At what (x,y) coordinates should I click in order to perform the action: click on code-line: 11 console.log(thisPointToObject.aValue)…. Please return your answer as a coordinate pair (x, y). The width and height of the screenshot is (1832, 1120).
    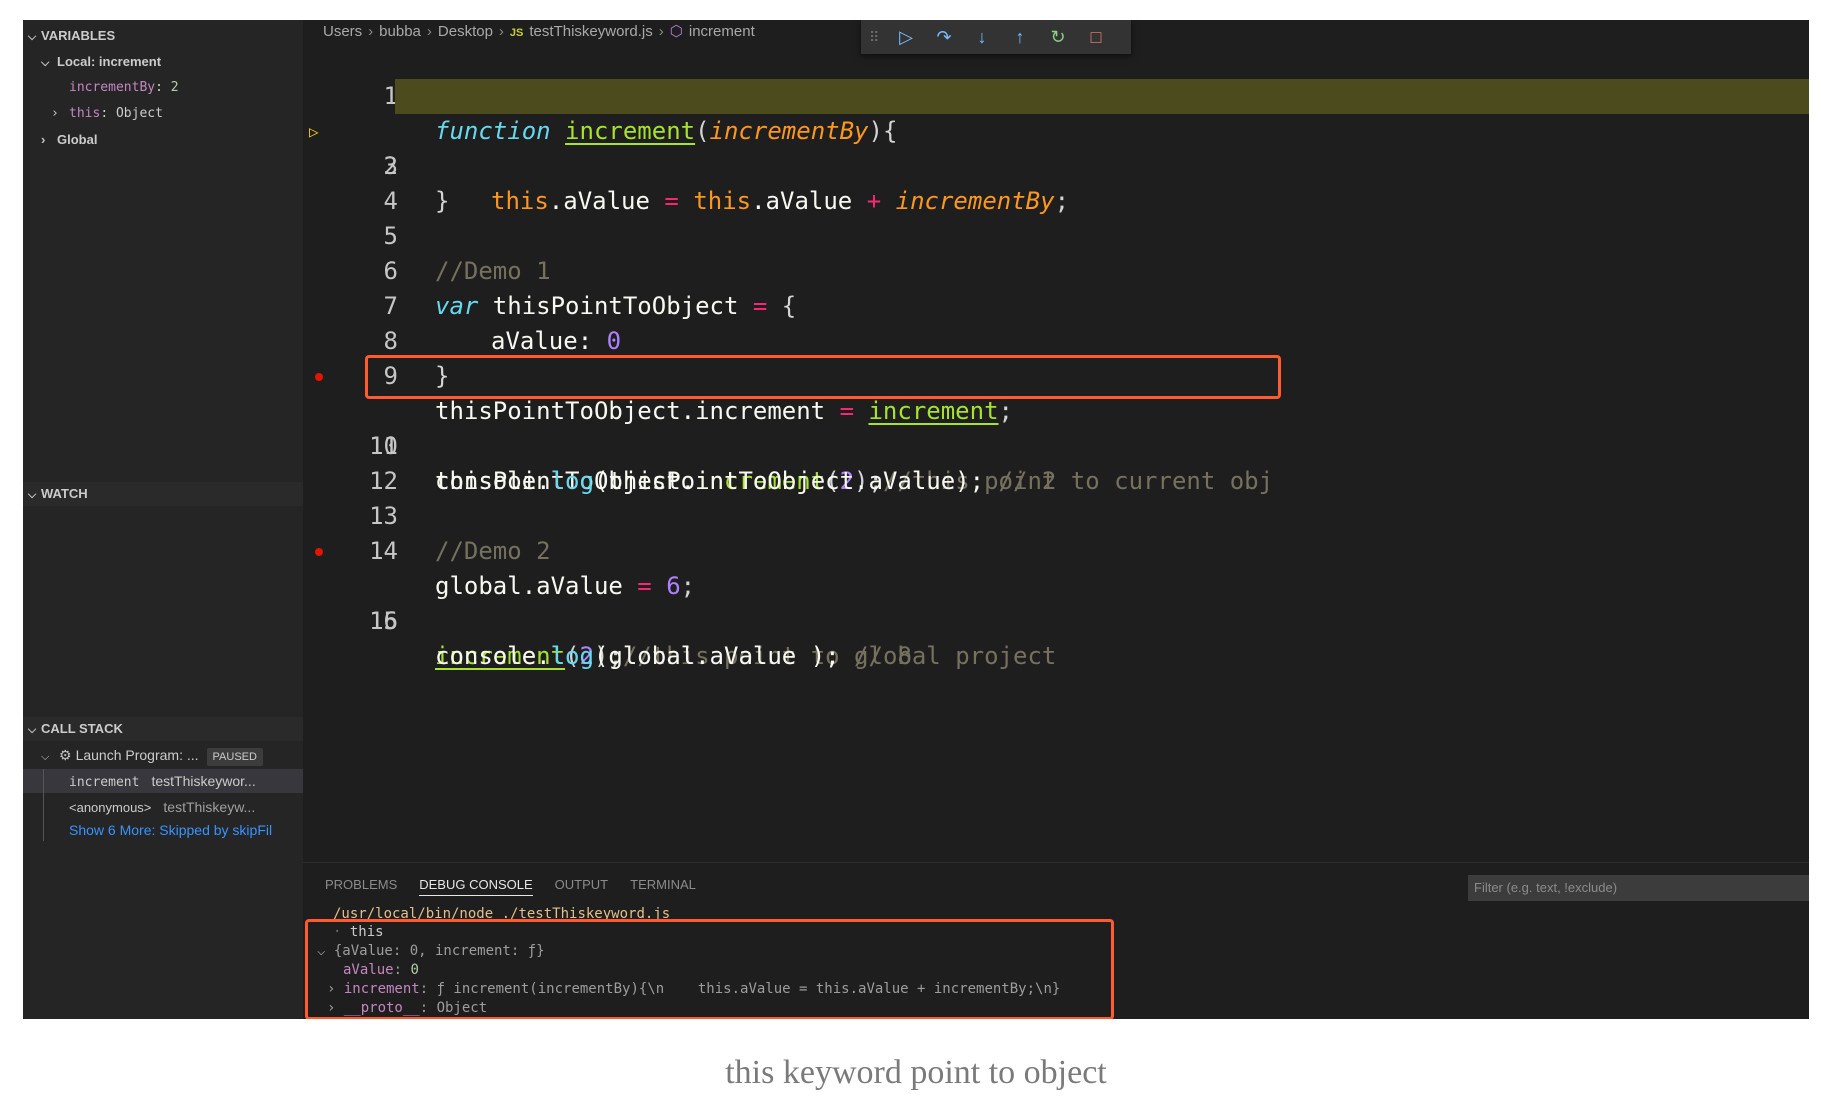
    Looking at the image, I should click on (1056, 444).